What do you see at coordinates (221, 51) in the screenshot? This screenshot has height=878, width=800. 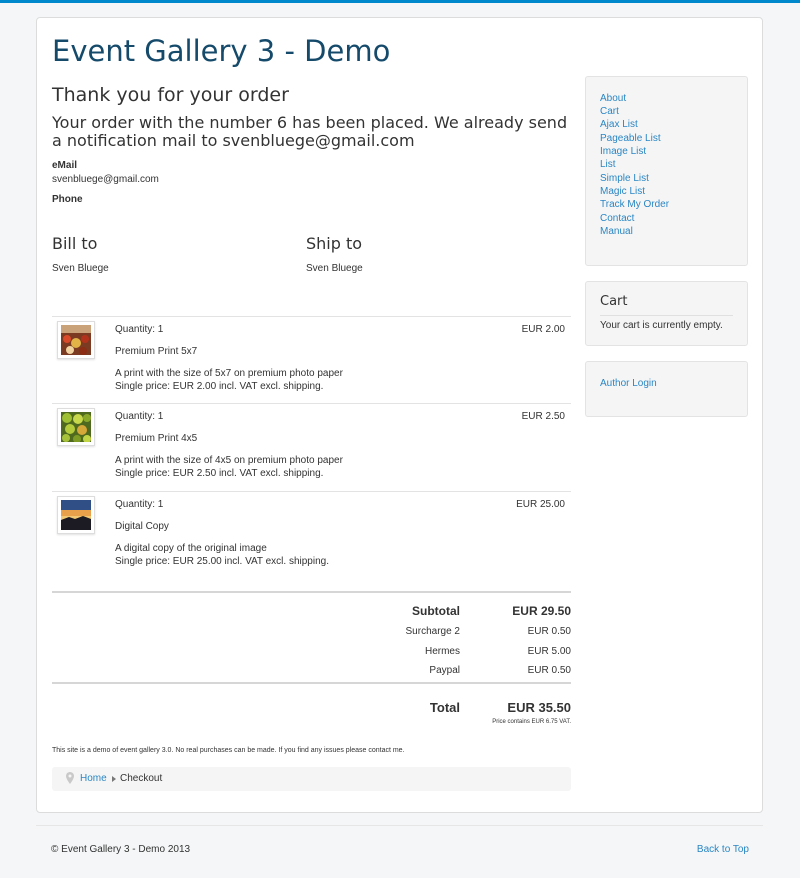 I see `site-title: Event Gallery 3 - Demo` at bounding box center [221, 51].